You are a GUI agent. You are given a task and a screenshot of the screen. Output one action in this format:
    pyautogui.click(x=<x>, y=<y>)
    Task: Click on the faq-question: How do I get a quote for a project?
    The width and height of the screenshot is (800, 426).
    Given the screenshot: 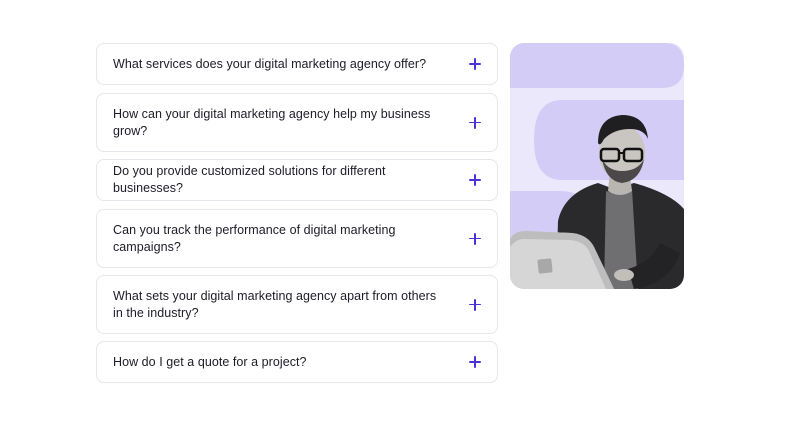 What is the action you would take?
    pyautogui.click(x=210, y=361)
    